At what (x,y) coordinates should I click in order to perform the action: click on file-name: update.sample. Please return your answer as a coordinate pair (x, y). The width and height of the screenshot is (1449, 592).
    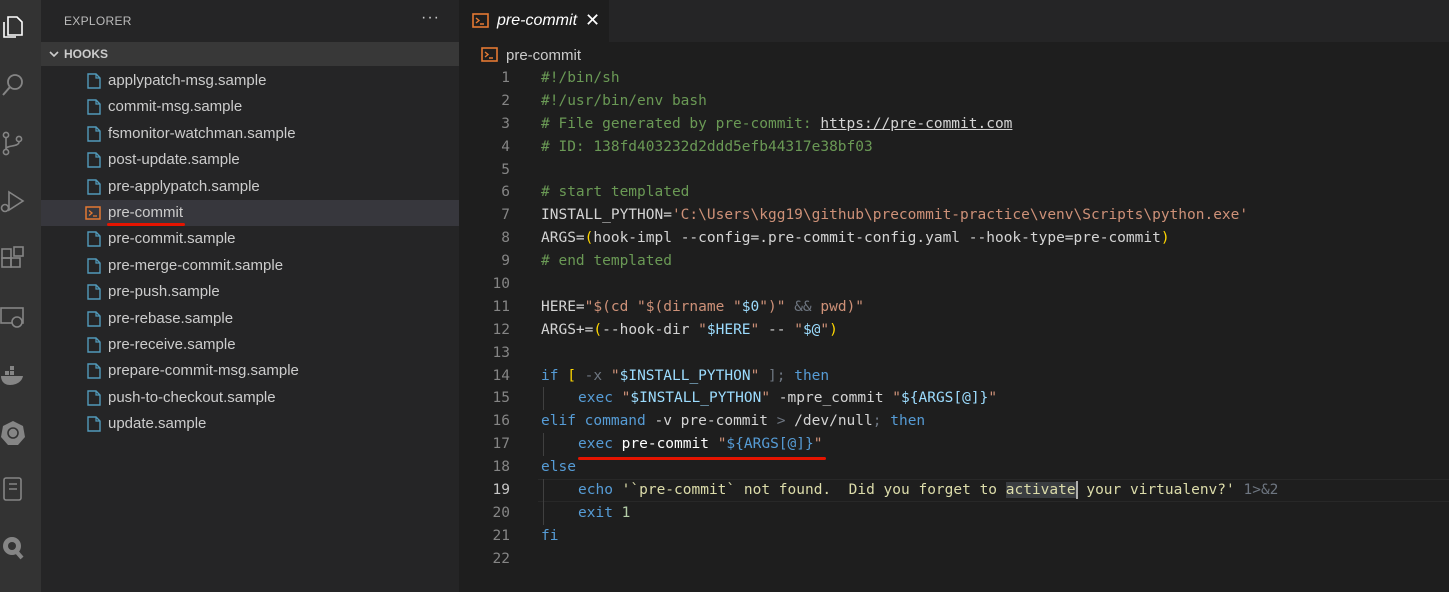
    Looking at the image, I should click on (157, 424).